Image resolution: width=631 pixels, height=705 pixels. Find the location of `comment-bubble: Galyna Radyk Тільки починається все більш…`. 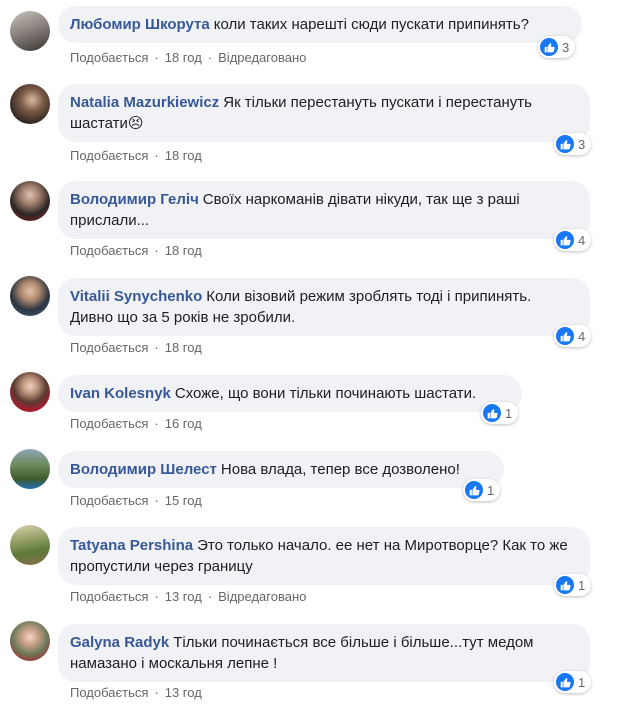

comment-bubble: Galyna Radyk Тільки починається все більш… is located at coordinates (324, 653).